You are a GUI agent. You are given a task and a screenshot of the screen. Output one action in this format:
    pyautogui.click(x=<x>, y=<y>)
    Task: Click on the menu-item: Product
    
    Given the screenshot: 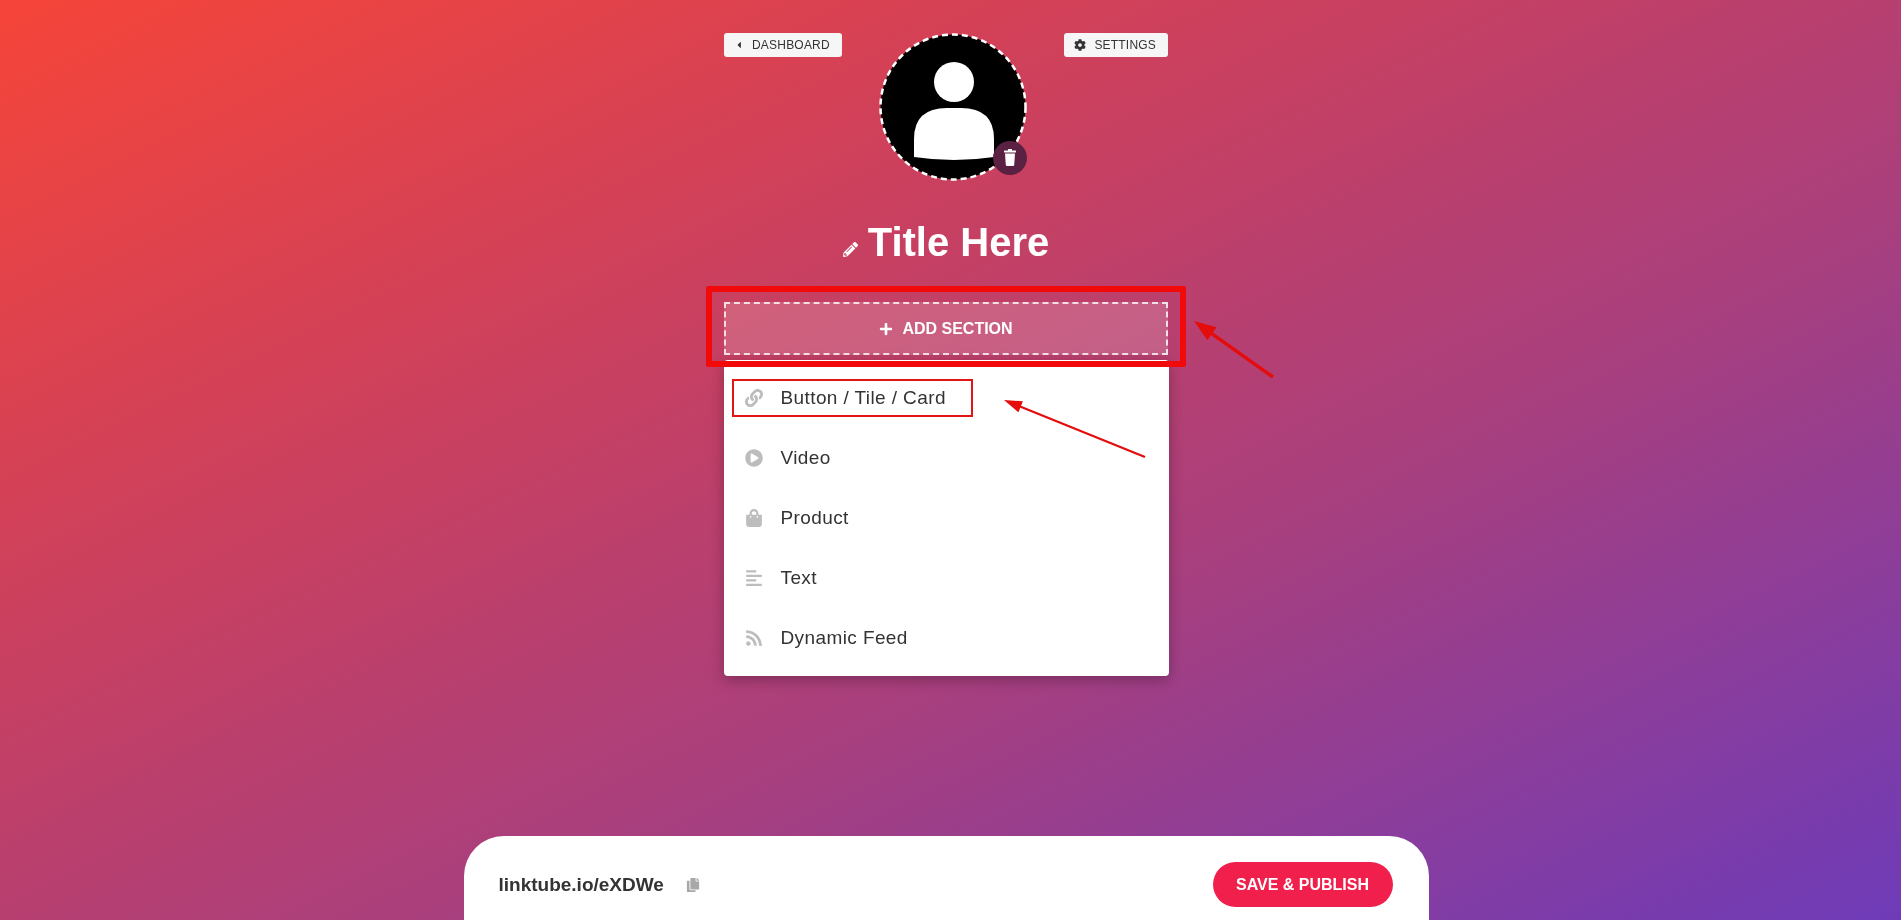 What is the action you would take?
    pyautogui.click(x=946, y=518)
    